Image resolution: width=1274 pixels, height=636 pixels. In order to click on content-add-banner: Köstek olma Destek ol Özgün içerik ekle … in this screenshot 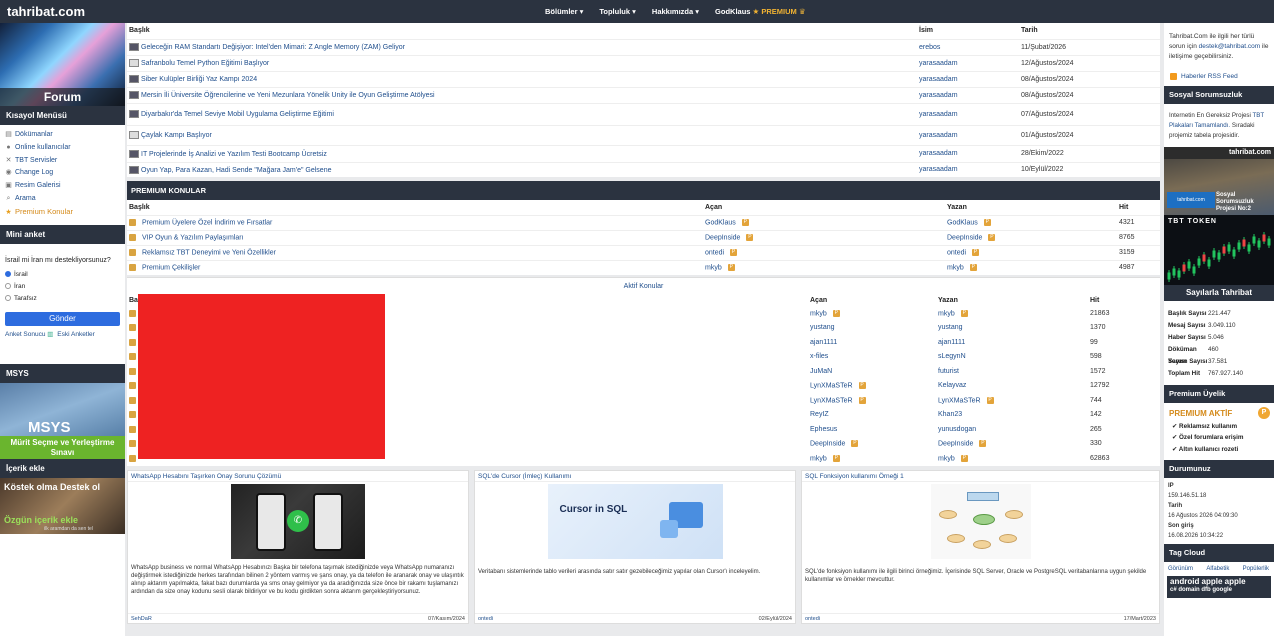, I will do `click(62, 505)`.